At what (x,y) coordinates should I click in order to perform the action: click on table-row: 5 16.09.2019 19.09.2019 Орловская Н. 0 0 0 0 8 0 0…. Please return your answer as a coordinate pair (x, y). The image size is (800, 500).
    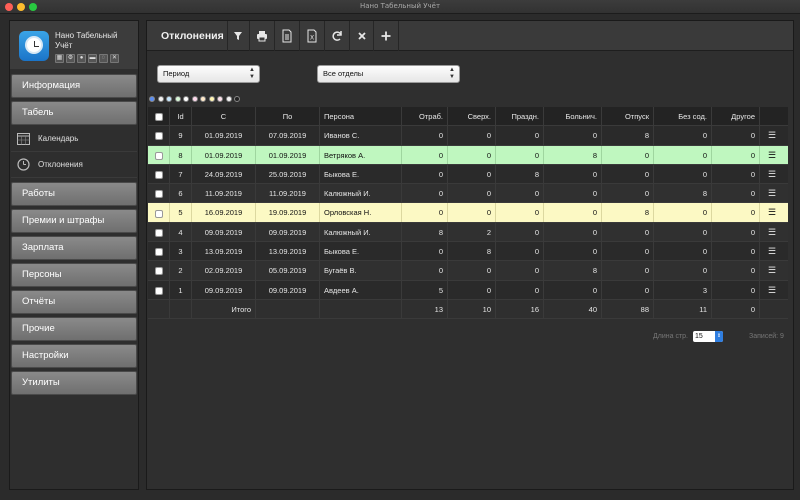
    Looking at the image, I should click on (468, 213).